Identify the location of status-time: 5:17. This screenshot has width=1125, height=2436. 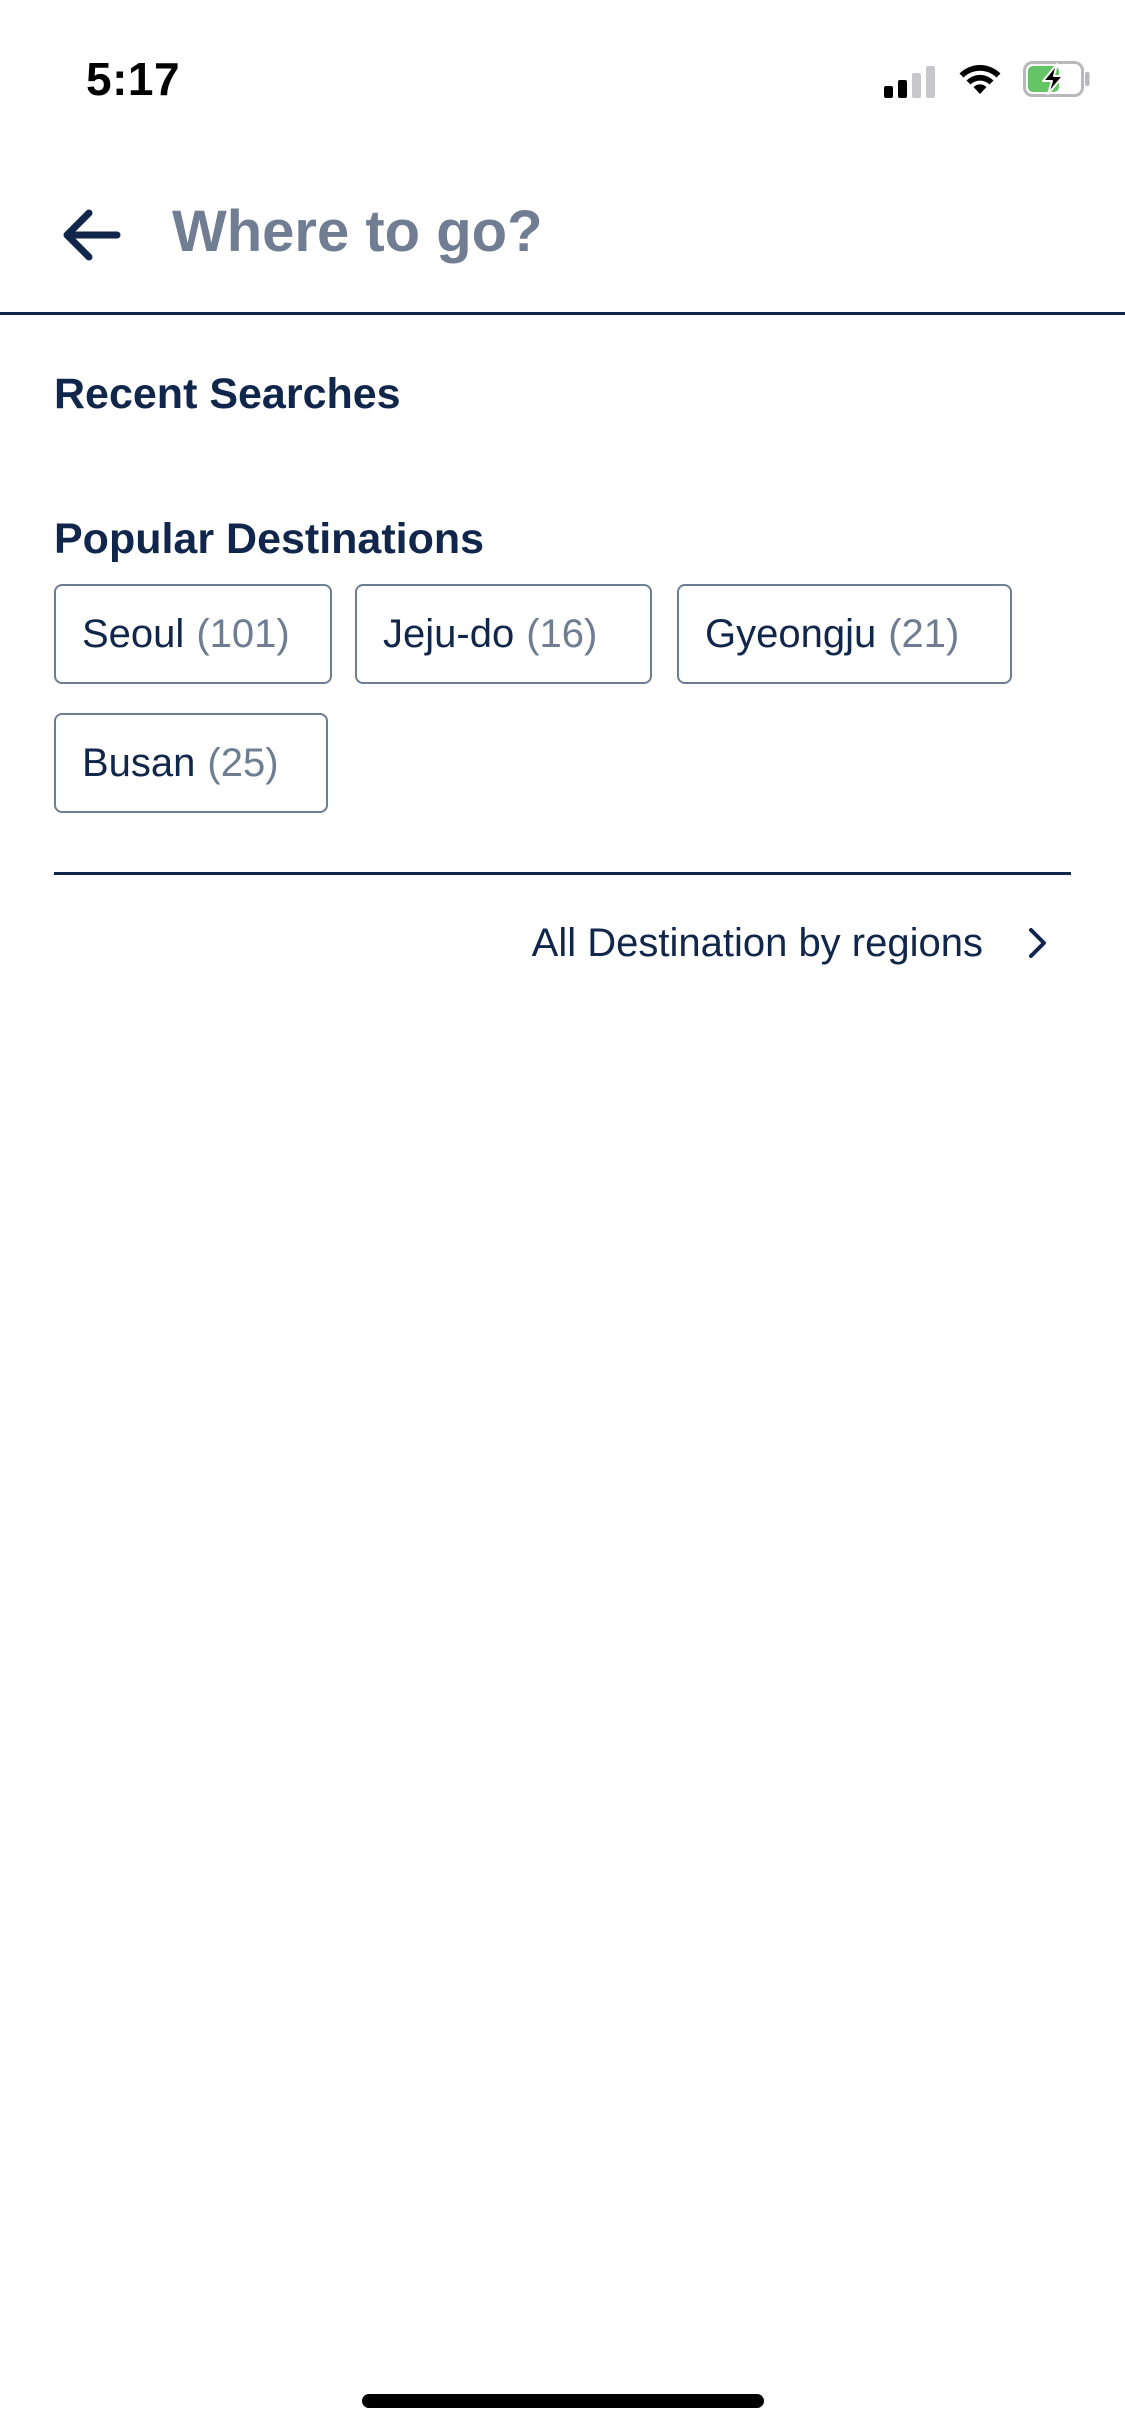
(133, 79).